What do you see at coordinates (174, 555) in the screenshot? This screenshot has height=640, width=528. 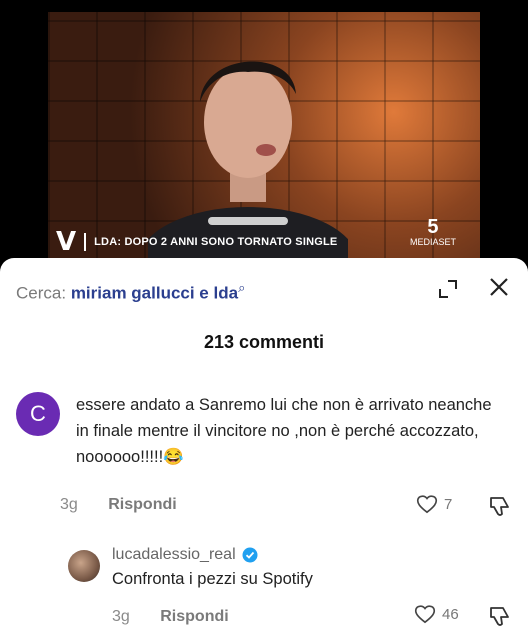 I see `username: lucadalessio_real` at bounding box center [174, 555].